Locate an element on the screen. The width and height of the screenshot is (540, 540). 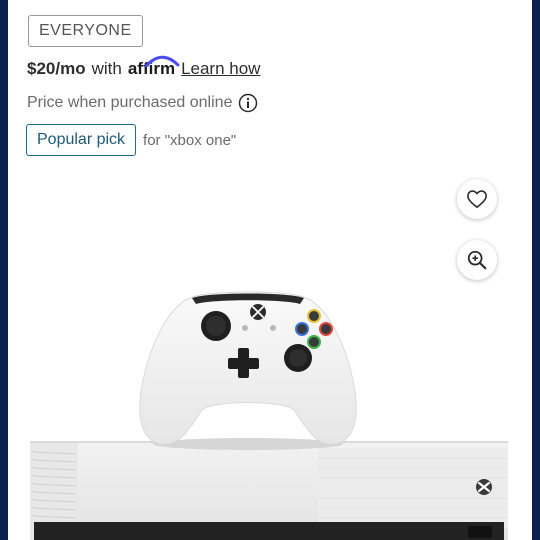
affirm-logo: affirm is located at coordinates (154, 67).